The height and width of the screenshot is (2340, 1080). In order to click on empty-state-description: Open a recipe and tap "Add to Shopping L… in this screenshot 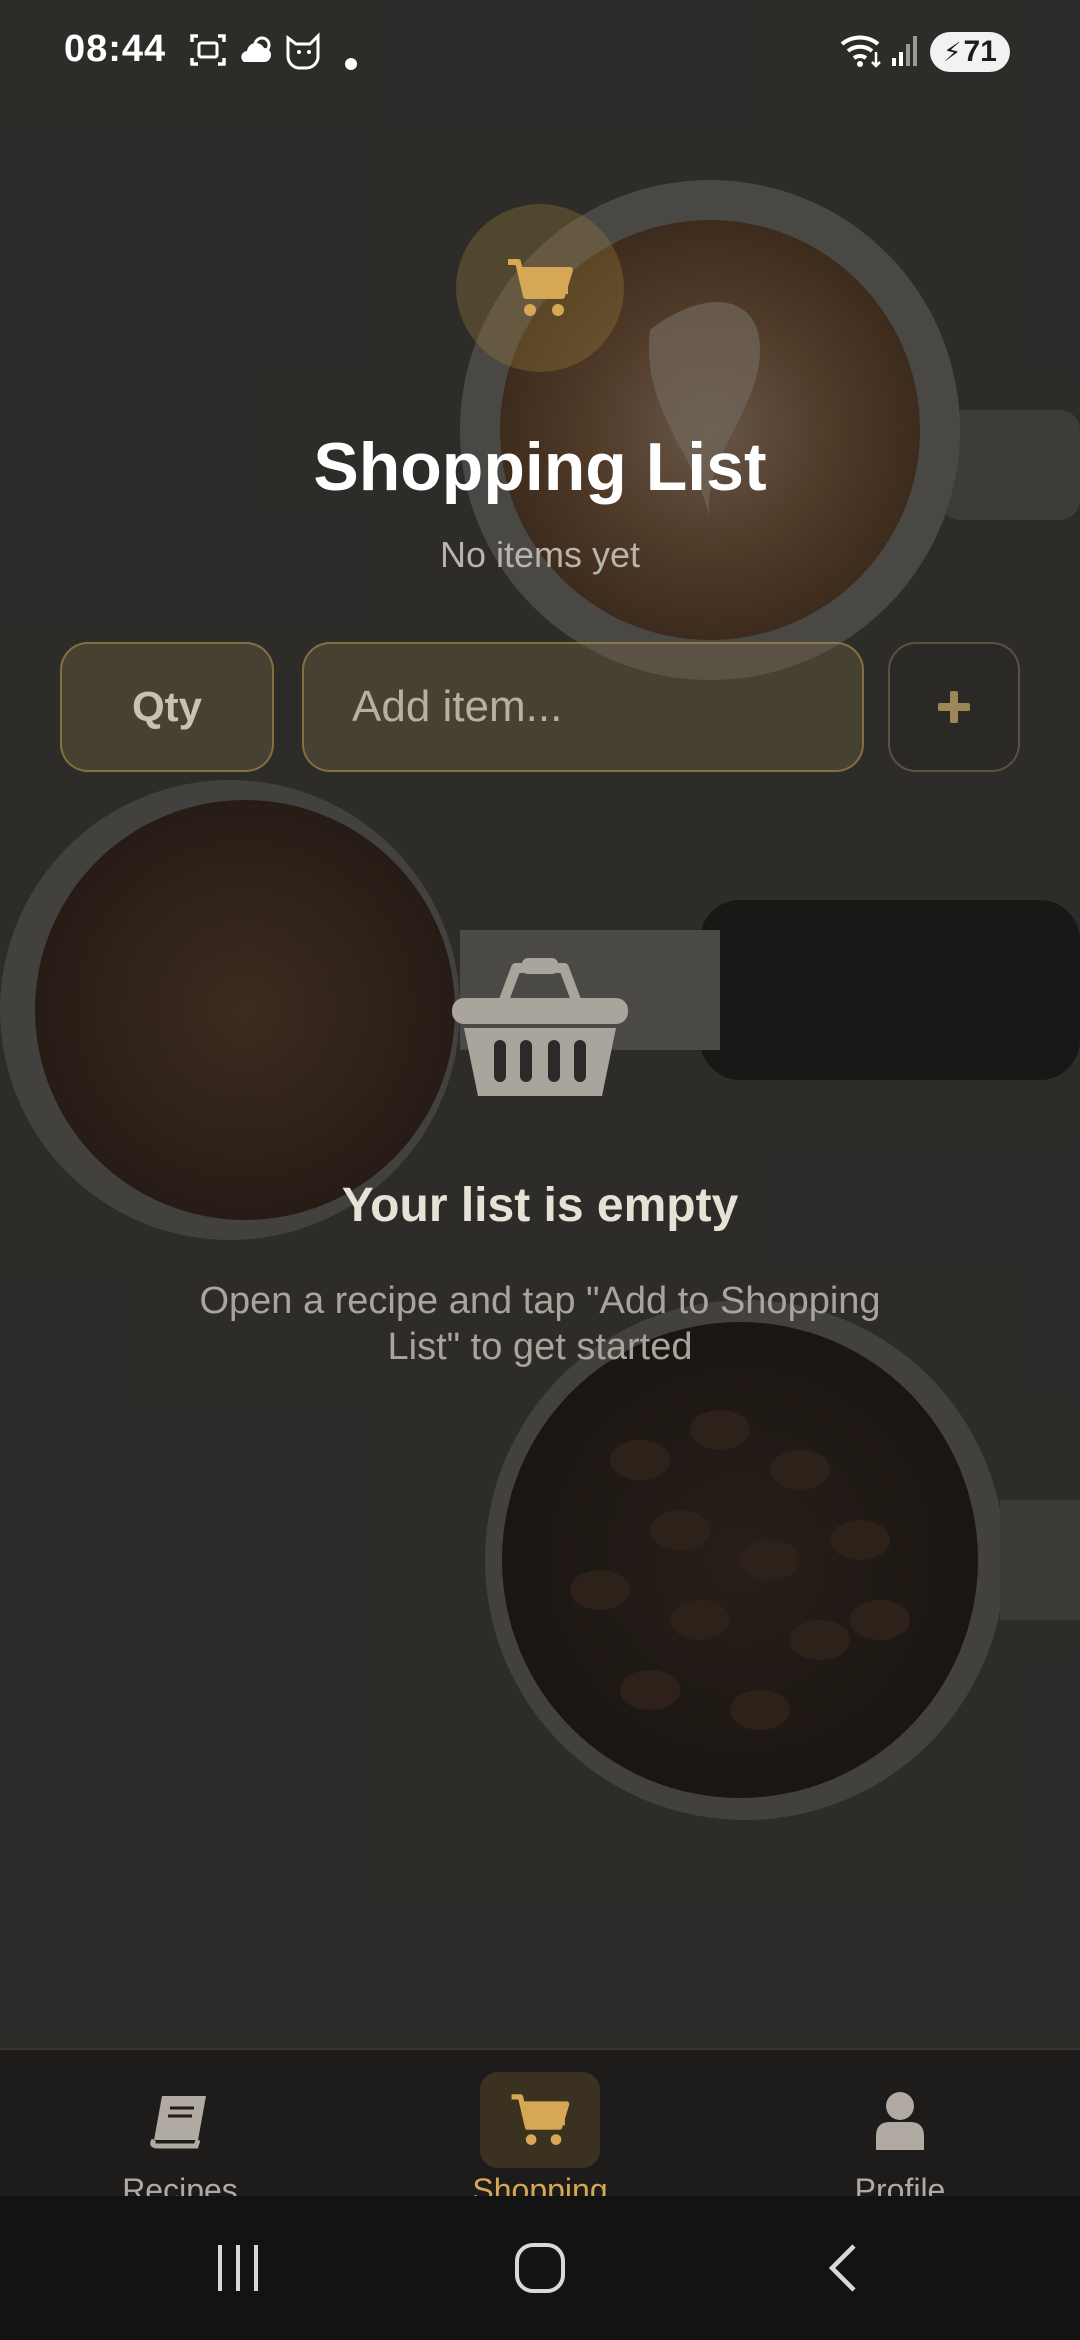, I will do `click(540, 1324)`.